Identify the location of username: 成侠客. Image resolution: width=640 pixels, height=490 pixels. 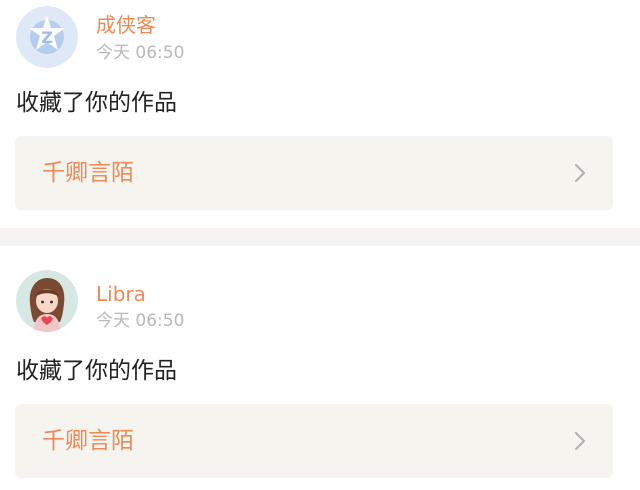
(126, 25).